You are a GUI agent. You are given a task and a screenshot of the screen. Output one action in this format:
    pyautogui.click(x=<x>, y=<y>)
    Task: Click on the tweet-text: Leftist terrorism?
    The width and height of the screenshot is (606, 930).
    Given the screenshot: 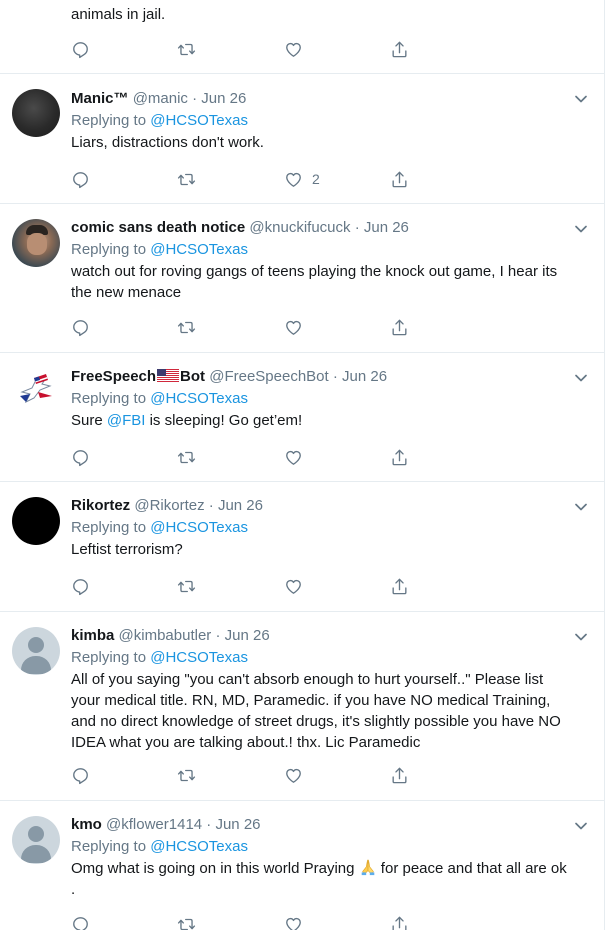 What is the action you would take?
    pyautogui.click(x=127, y=549)
    